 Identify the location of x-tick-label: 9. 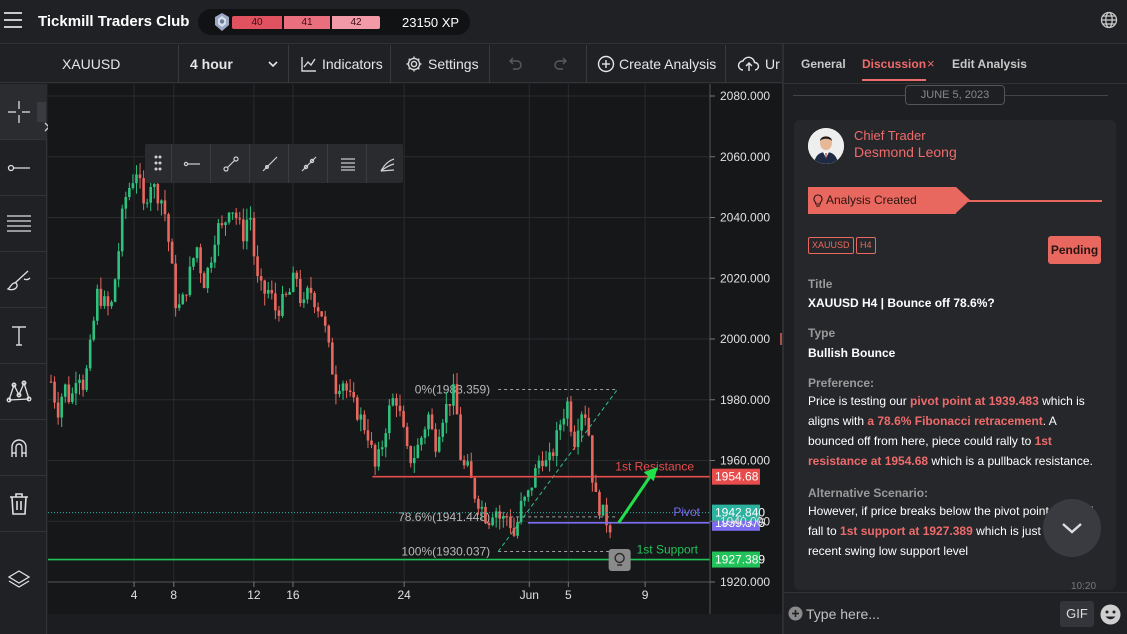
(645, 595).